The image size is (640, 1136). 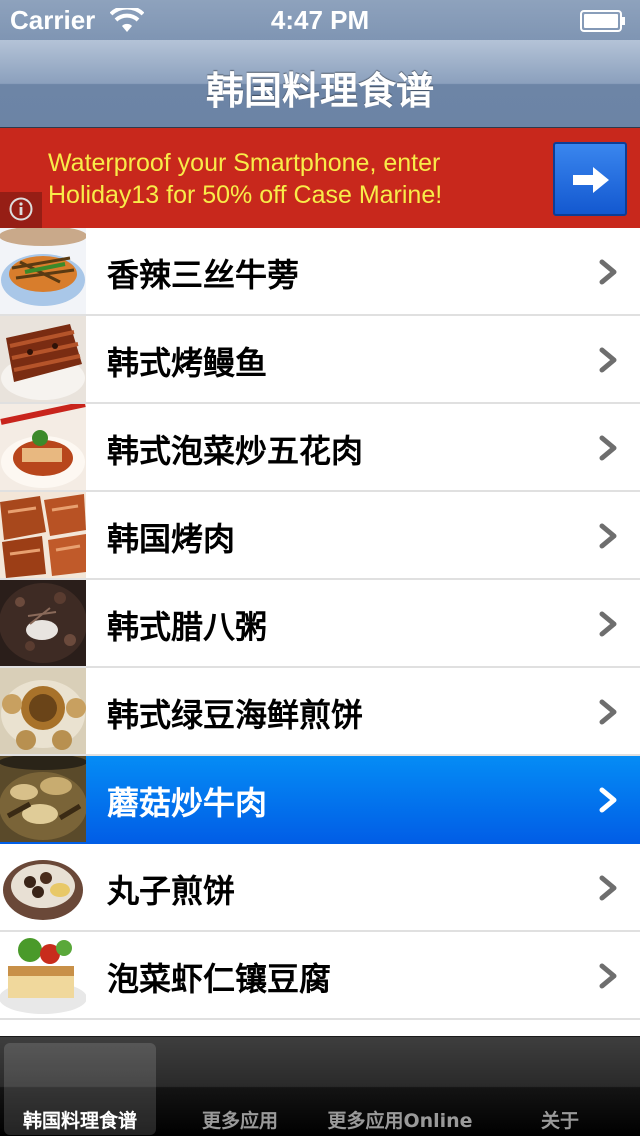 I want to click on battery-icon, so click(x=602, y=21).